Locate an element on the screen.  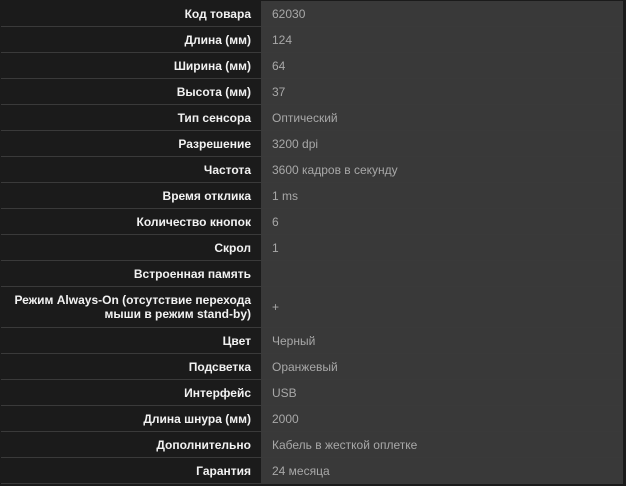
spec-label: Длина шнура (мм) is located at coordinates (131, 418).